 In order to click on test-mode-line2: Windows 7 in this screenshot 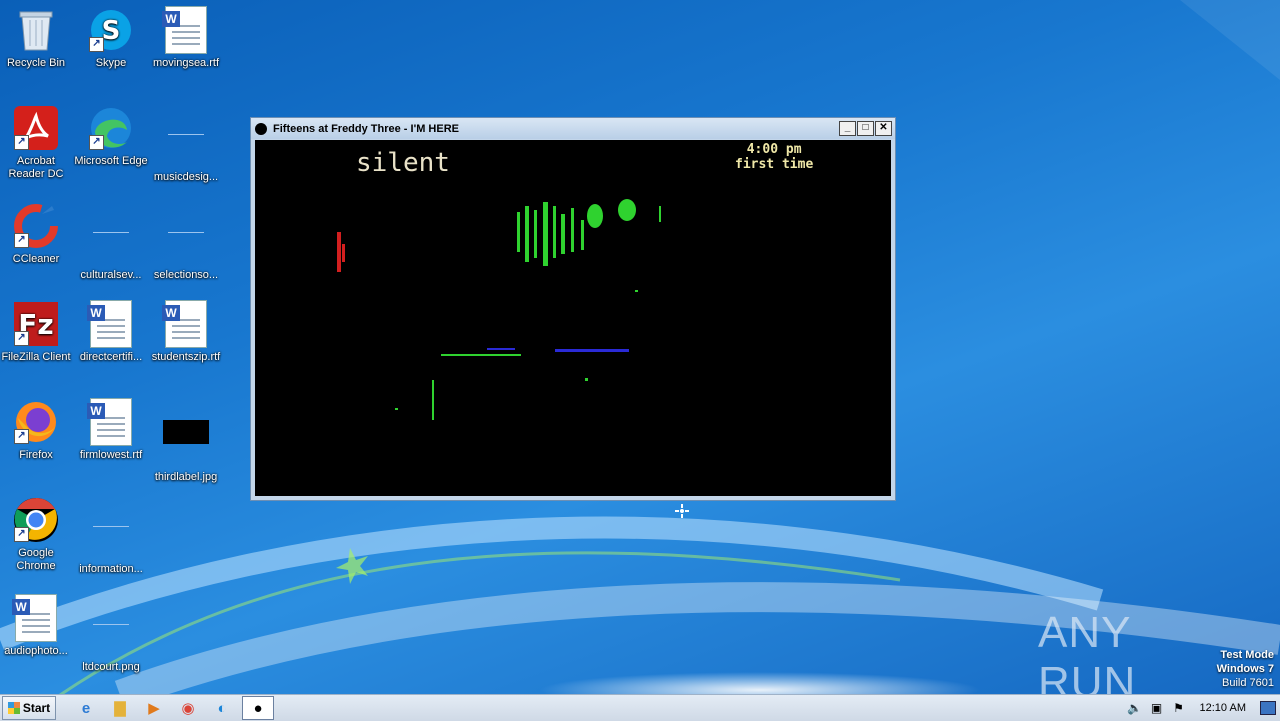, I will do `click(1245, 669)`.